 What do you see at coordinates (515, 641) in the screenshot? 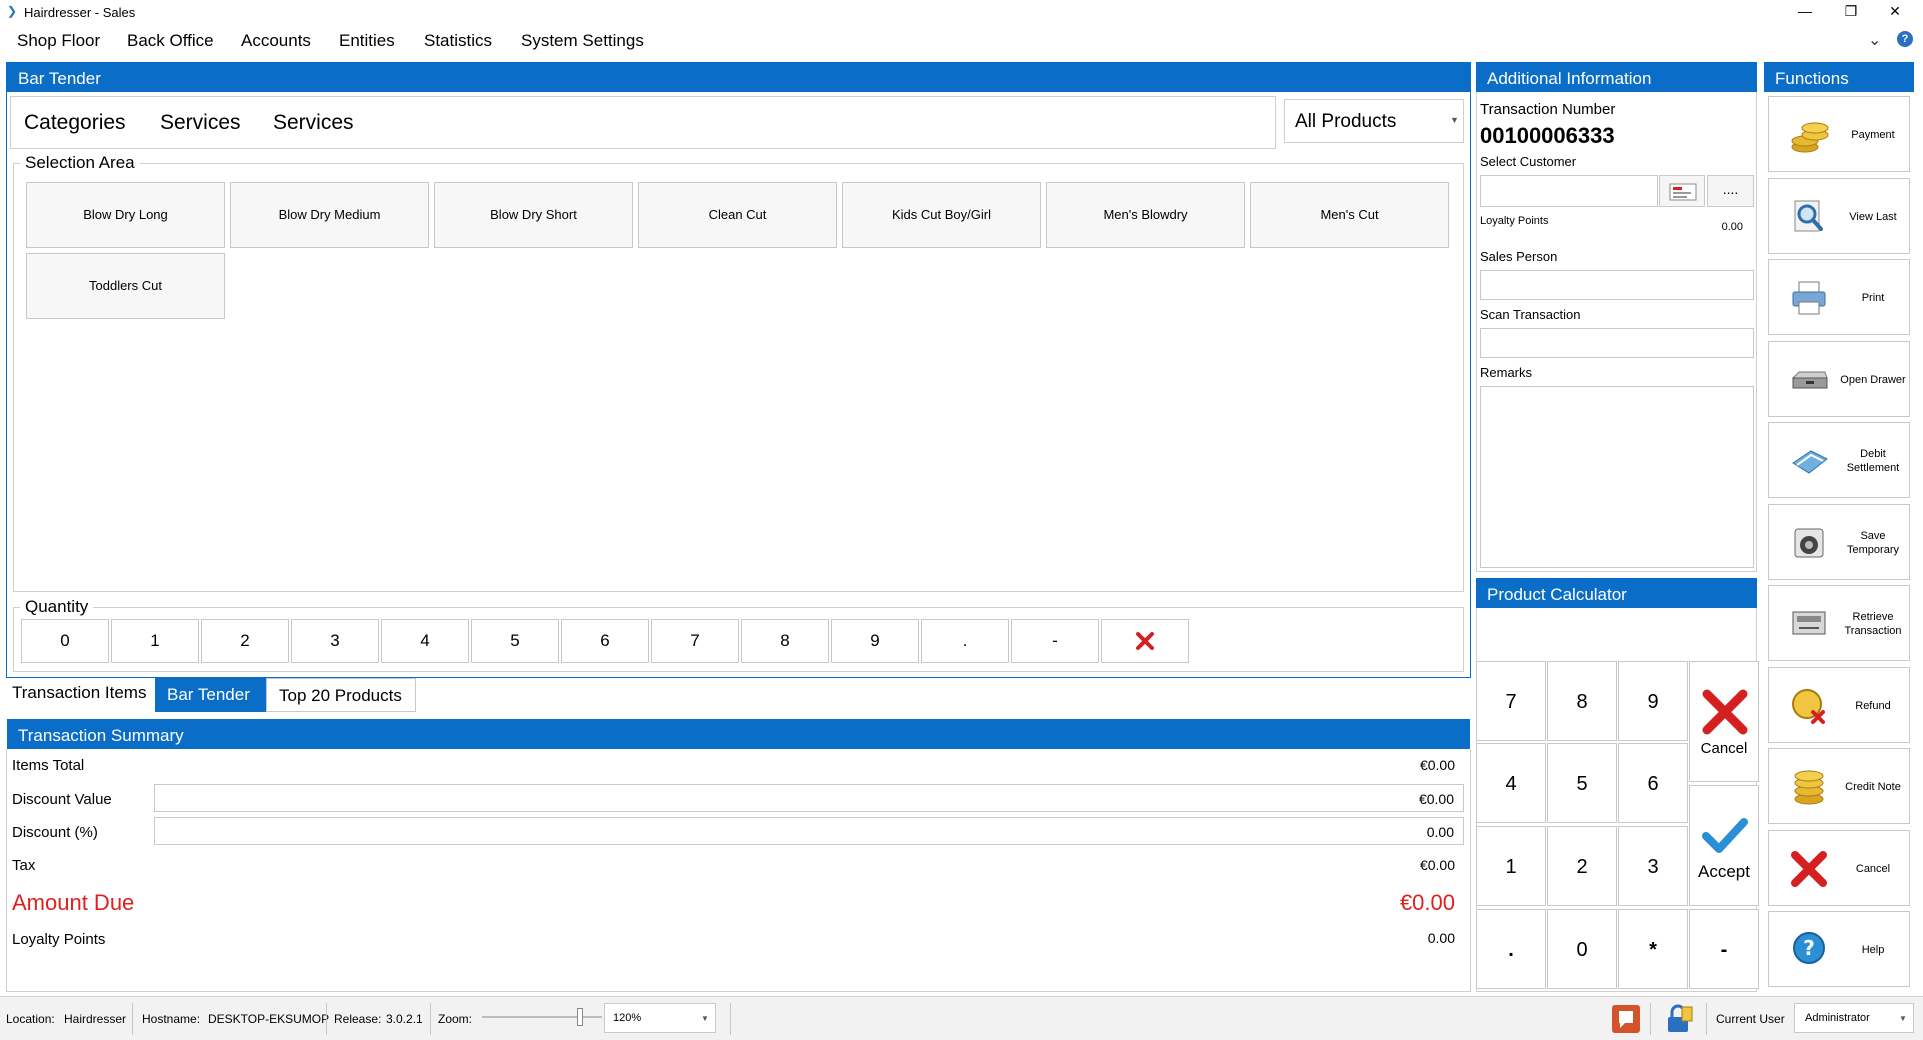
I see `quantity-key-5: 5` at bounding box center [515, 641].